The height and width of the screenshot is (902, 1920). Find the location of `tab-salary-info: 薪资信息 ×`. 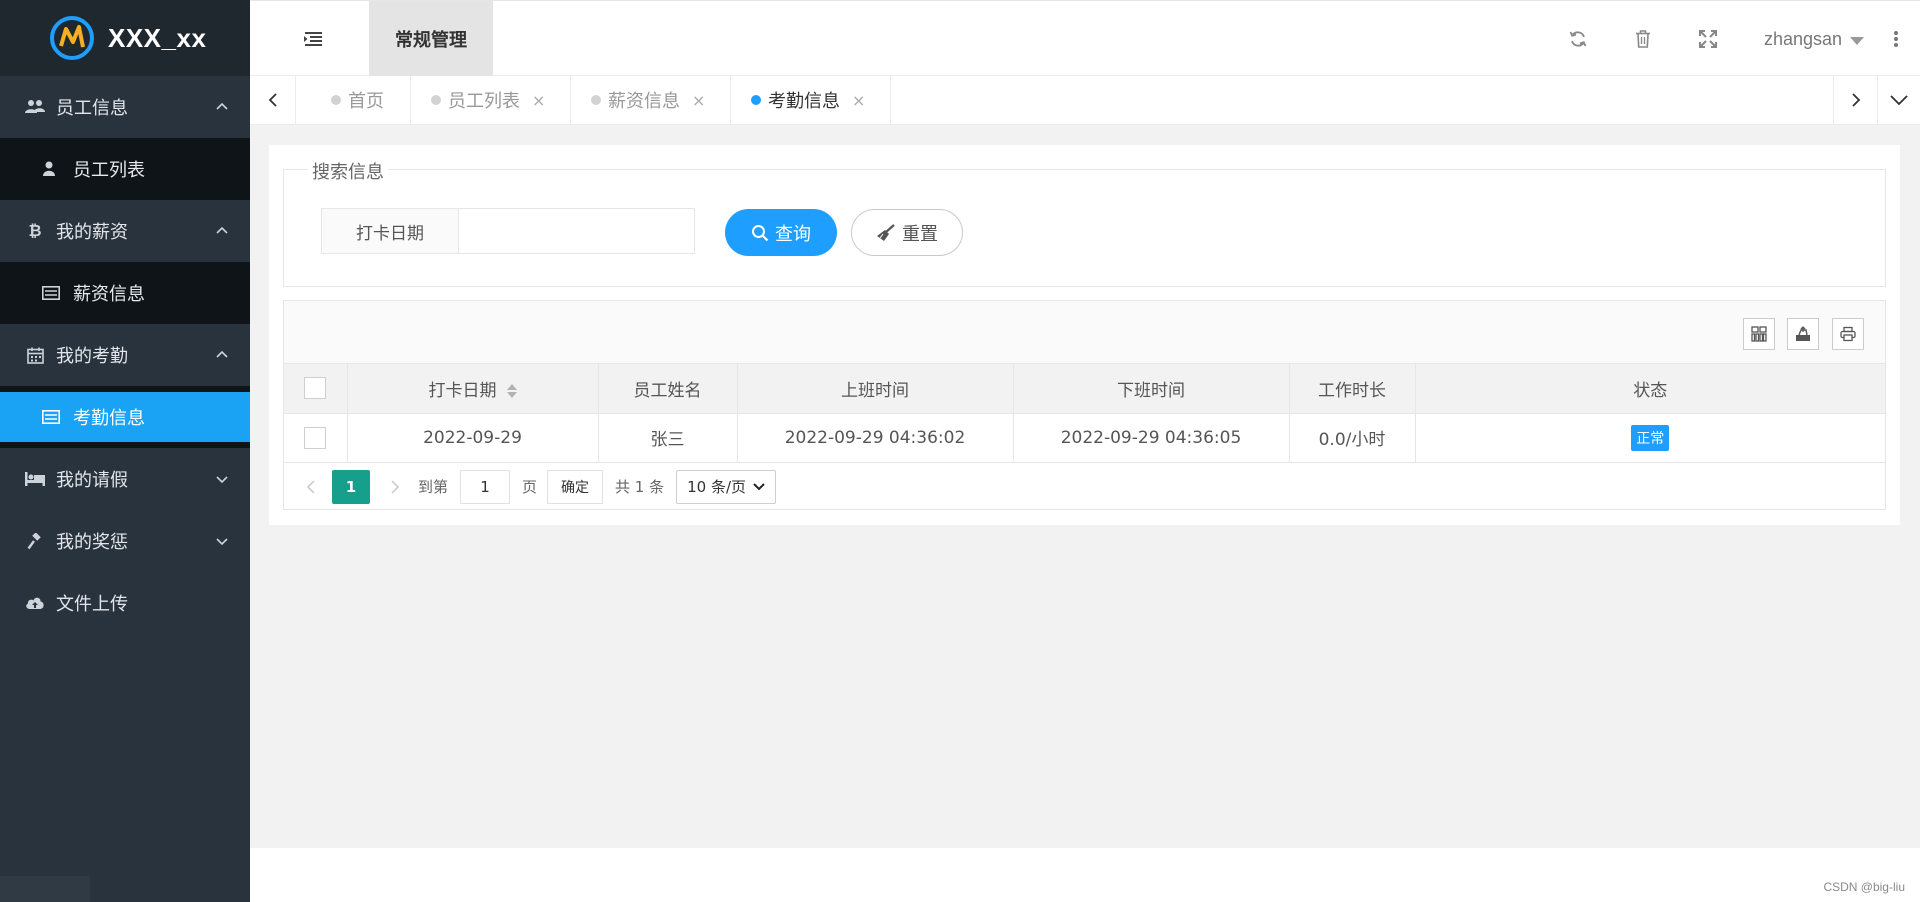

tab-salary-info: 薪资信息 × is located at coordinates (651, 100).